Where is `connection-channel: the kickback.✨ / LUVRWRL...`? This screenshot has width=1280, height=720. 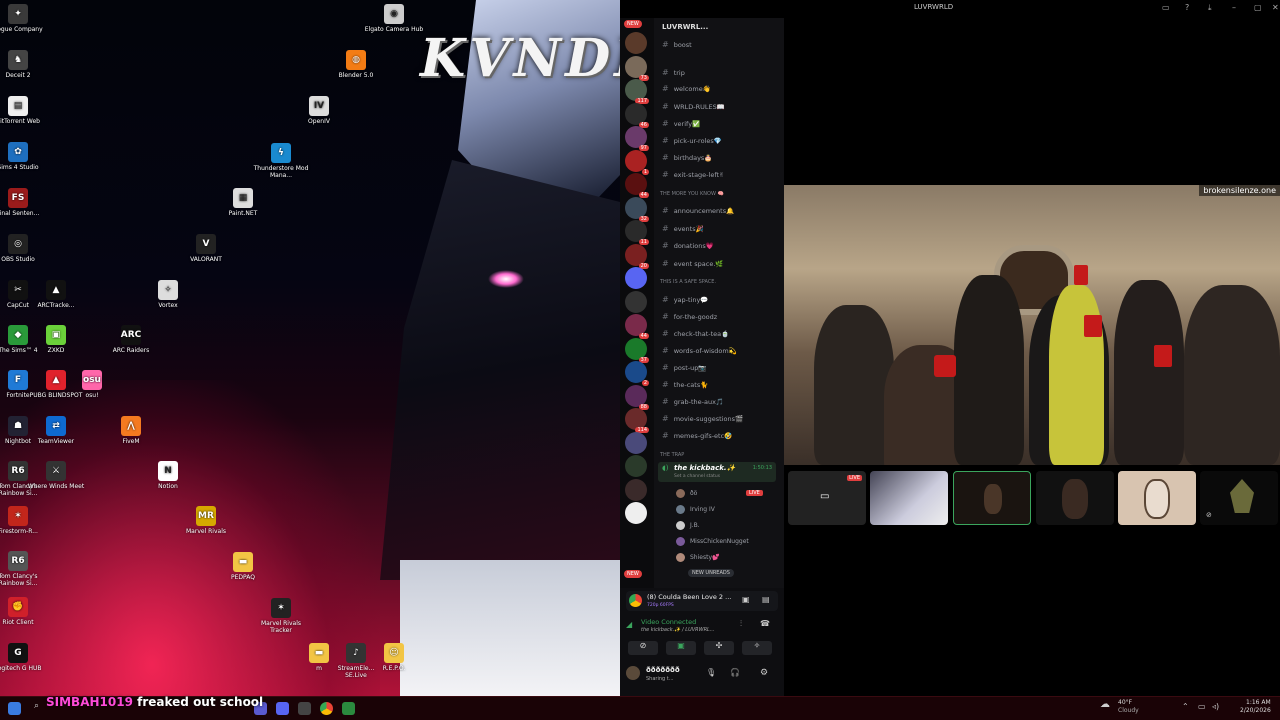
connection-channel: the kickback.✨ / LUVRWRL... is located at coordinates (678, 630).